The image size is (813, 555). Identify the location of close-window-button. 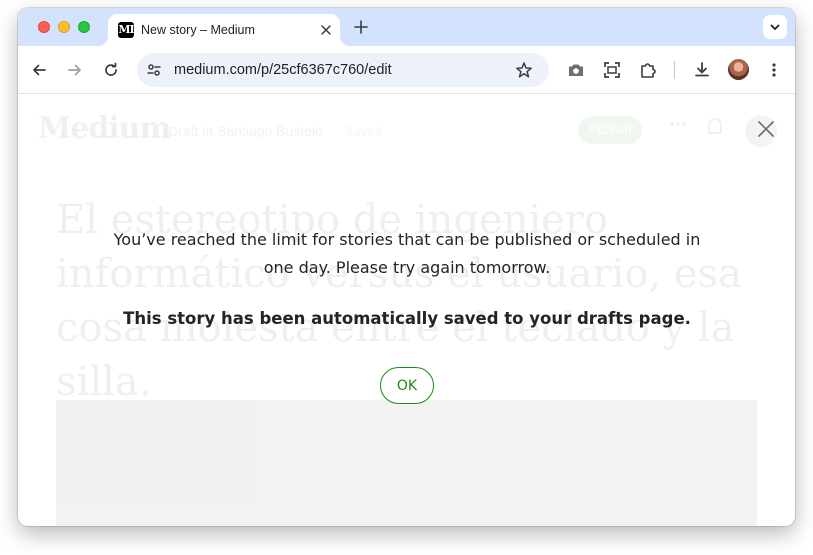
(44, 27).